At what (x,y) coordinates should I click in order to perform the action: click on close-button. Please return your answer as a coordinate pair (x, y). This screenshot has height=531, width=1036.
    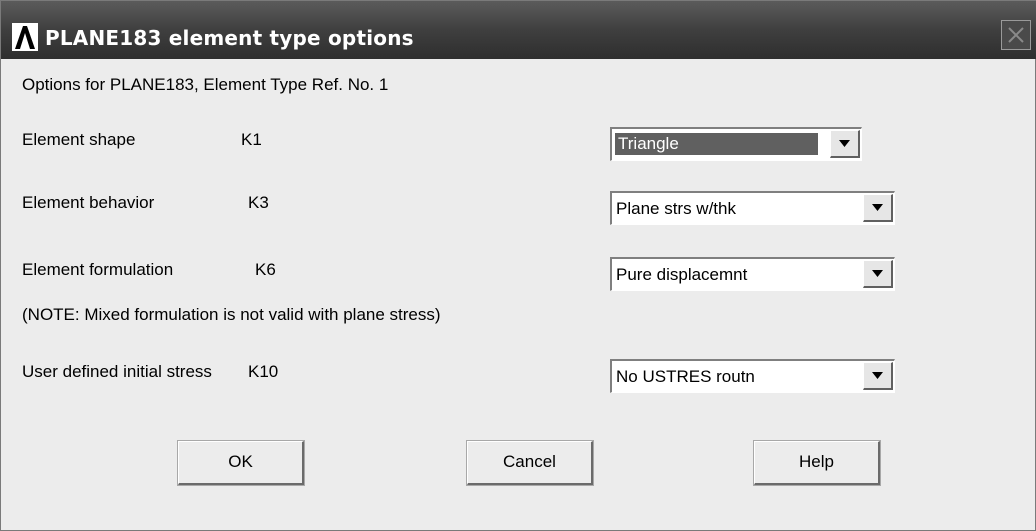
    Looking at the image, I should click on (1016, 35).